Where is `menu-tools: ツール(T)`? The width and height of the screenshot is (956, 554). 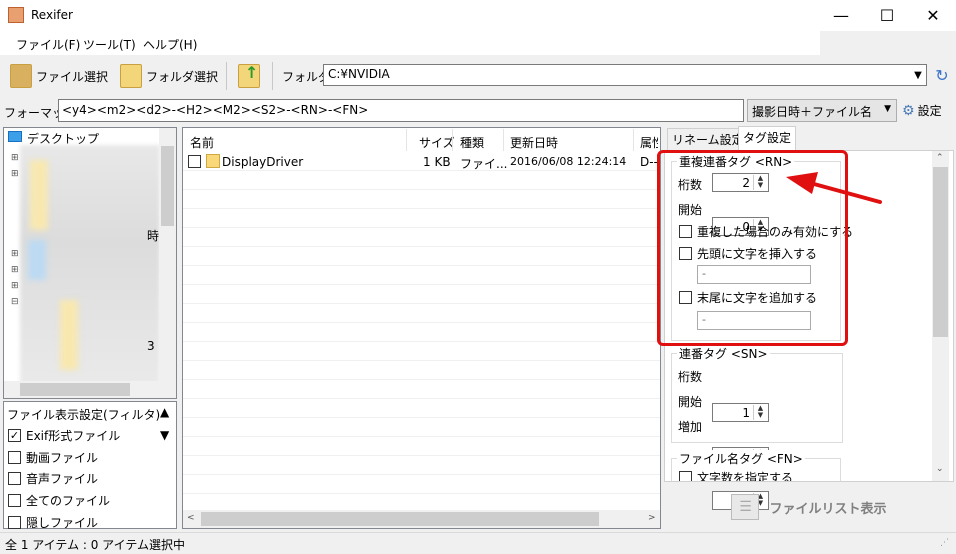
menu-tools: ツール(T) is located at coordinates (109, 44).